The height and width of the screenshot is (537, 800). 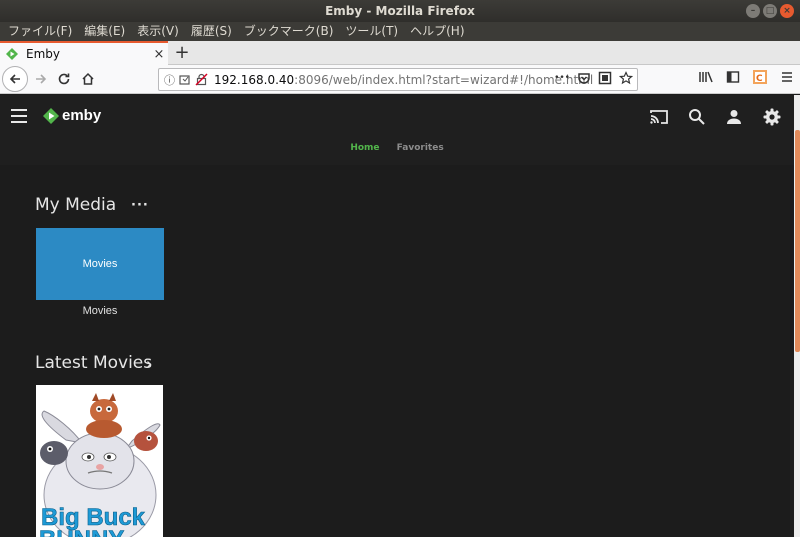 I want to click on arrow-left-icon, so click(x=14, y=79).